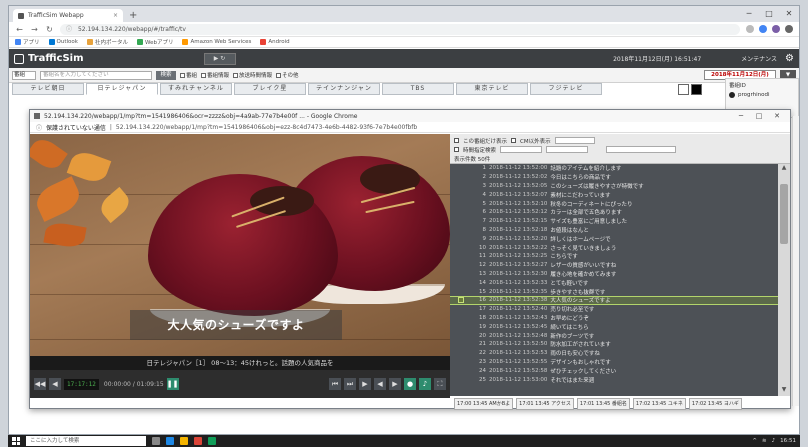 The height and width of the screenshot is (447, 808). I want to click on address-bar: ⓘ 52.194.134.220/webapp/#/traffic/tv, so click(400, 29).